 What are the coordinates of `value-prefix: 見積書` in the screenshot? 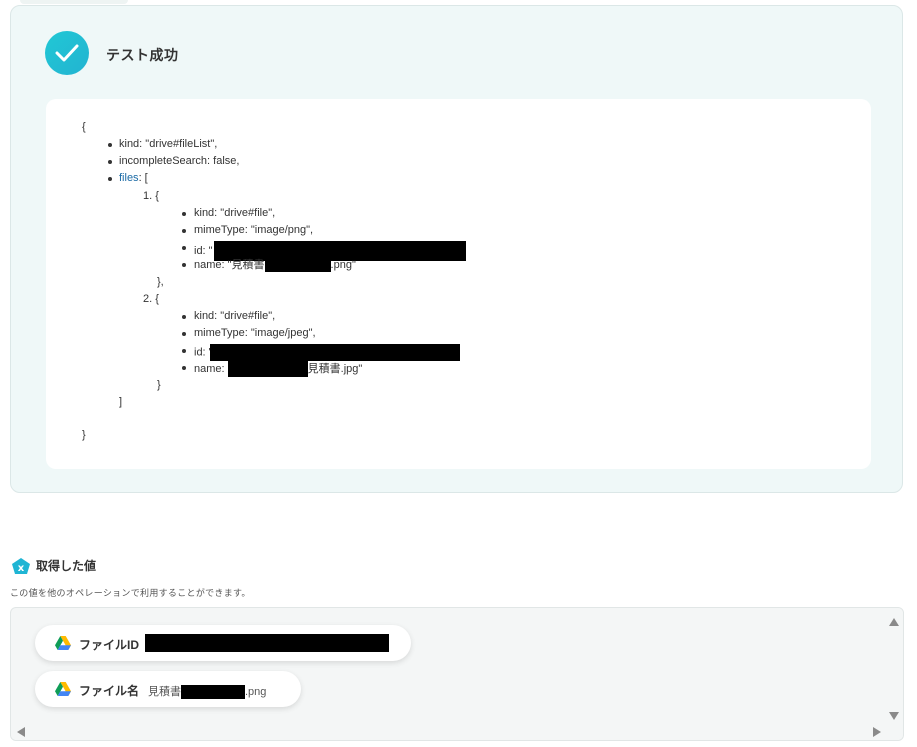 It's located at (164, 692).